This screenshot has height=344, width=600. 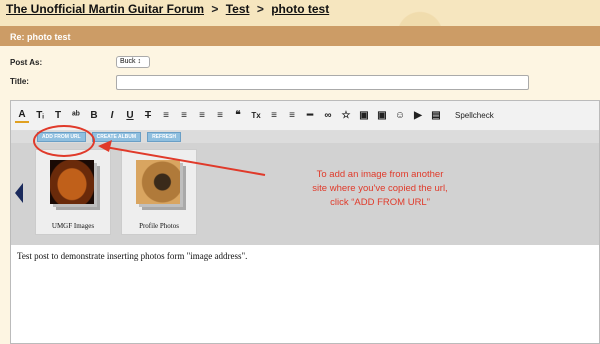 I want to click on guitar-thumbnail, so click(x=72, y=182).